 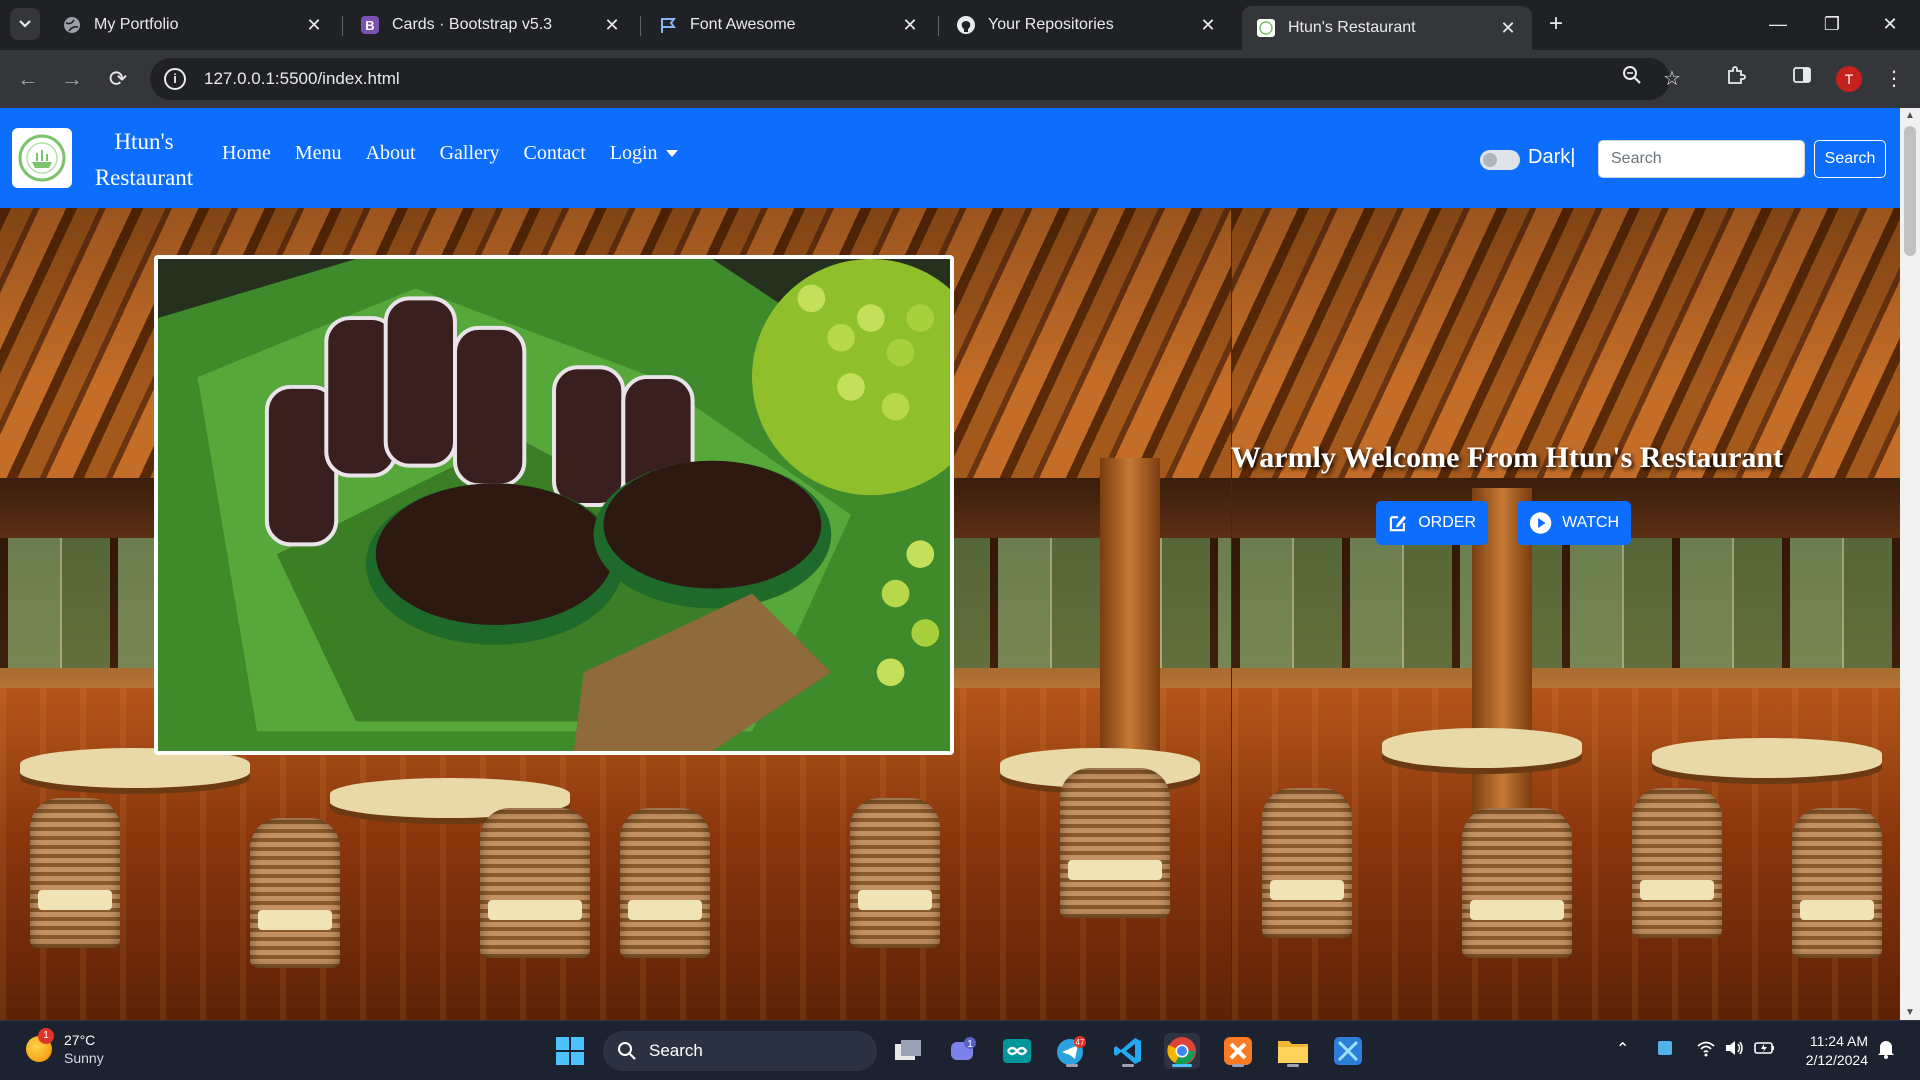 What do you see at coordinates (1507, 457) in the screenshot?
I see `welcome-heading: Warmly Welcome From Htun's Restaurant` at bounding box center [1507, 457].